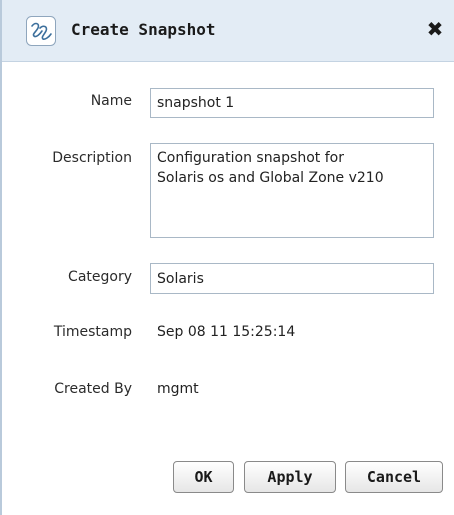  Describe the element at coordinates (226, 332) in the screenshot. I see `timestamp-value: Sep 08 11 15:25:14` at that location.